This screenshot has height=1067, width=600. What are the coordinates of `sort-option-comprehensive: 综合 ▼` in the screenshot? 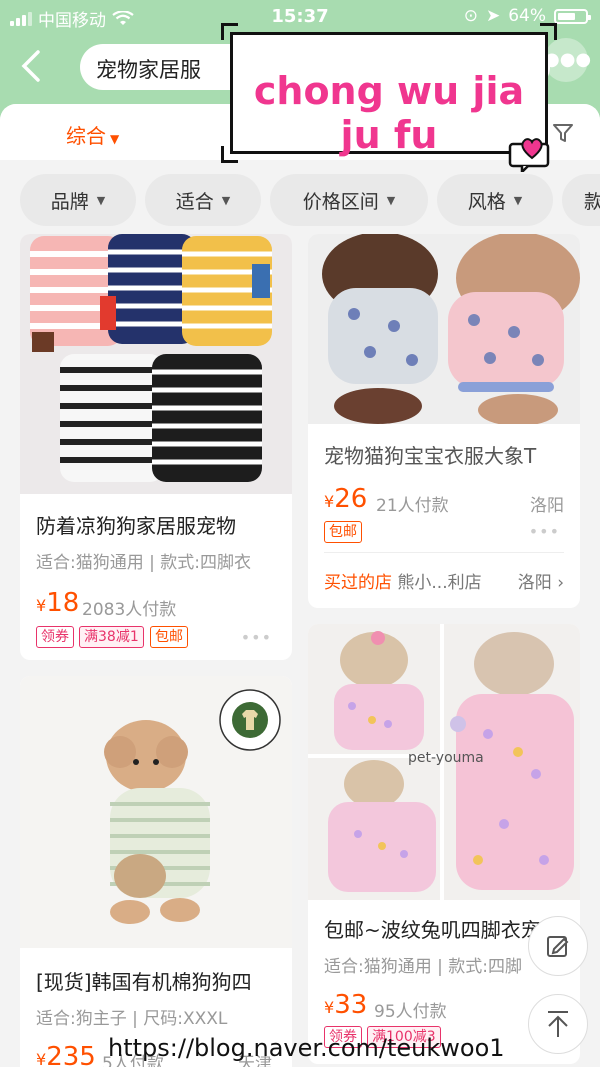 It's located at (92, 134).